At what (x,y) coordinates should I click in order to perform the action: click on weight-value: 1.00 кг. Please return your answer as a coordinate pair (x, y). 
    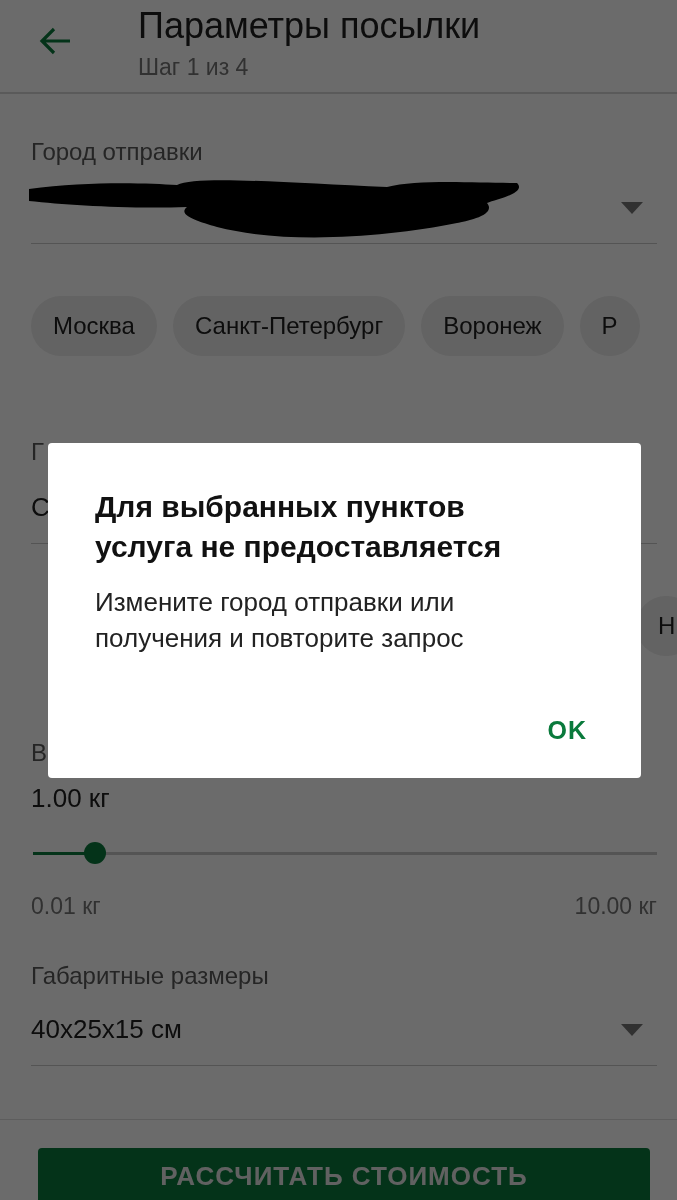
    Looking at the image, I should click on (71, 798).